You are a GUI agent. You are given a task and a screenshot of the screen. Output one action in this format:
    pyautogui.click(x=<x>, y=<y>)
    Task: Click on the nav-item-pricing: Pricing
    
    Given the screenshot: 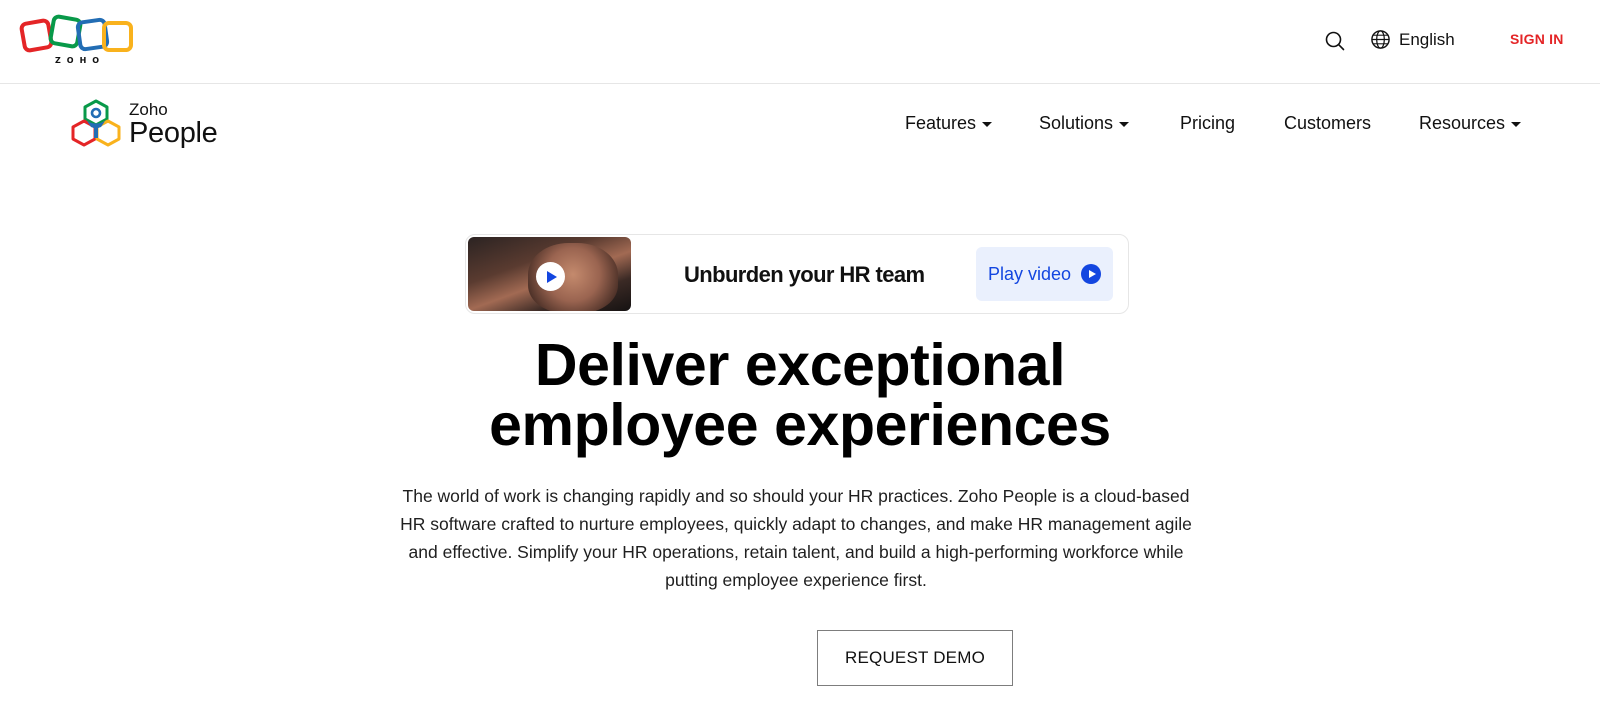 What is the action you would take?
    pyautogui.click(x=1207, y=123)
    